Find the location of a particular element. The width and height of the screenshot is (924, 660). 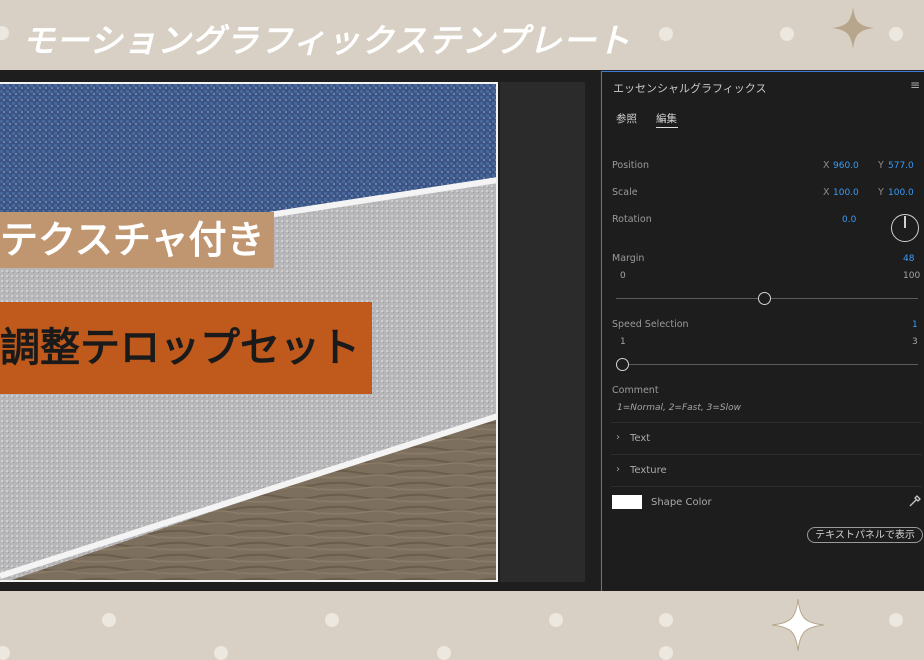

tab-browse: 参照 is located at coordinates (626, 118).